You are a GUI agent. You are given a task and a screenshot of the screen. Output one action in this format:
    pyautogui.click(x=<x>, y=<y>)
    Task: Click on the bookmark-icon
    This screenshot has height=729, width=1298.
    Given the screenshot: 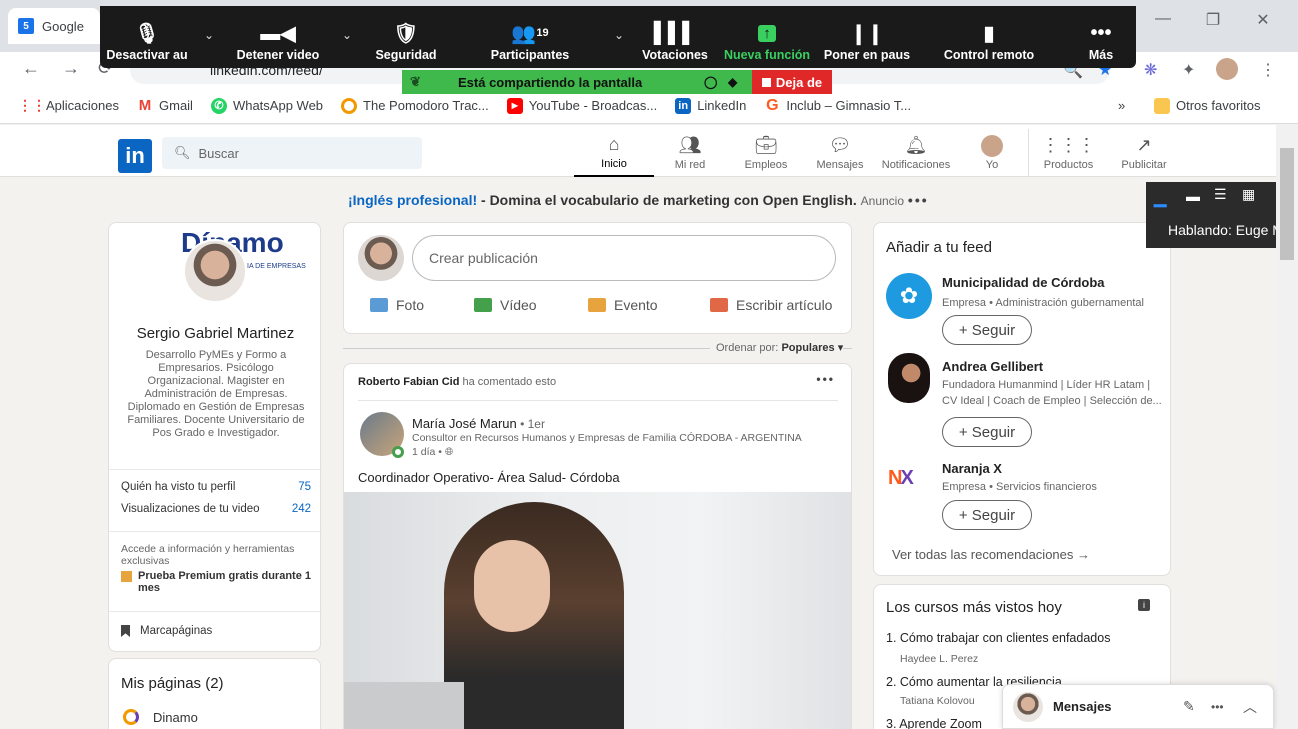 What is the action you would take?
    pyautogui.click(x=125, y=631)
    